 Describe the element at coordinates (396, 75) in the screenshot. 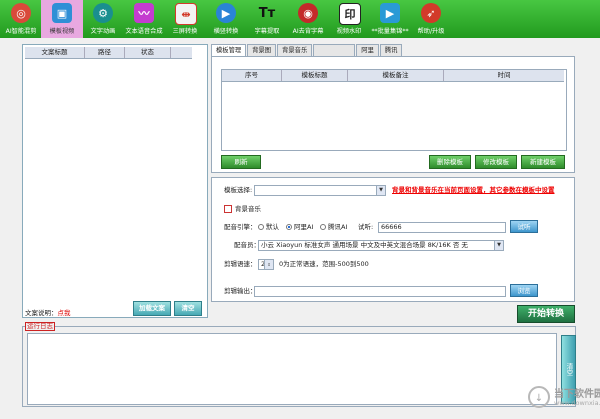

I see `col-template-note: 模板备注` at that location.